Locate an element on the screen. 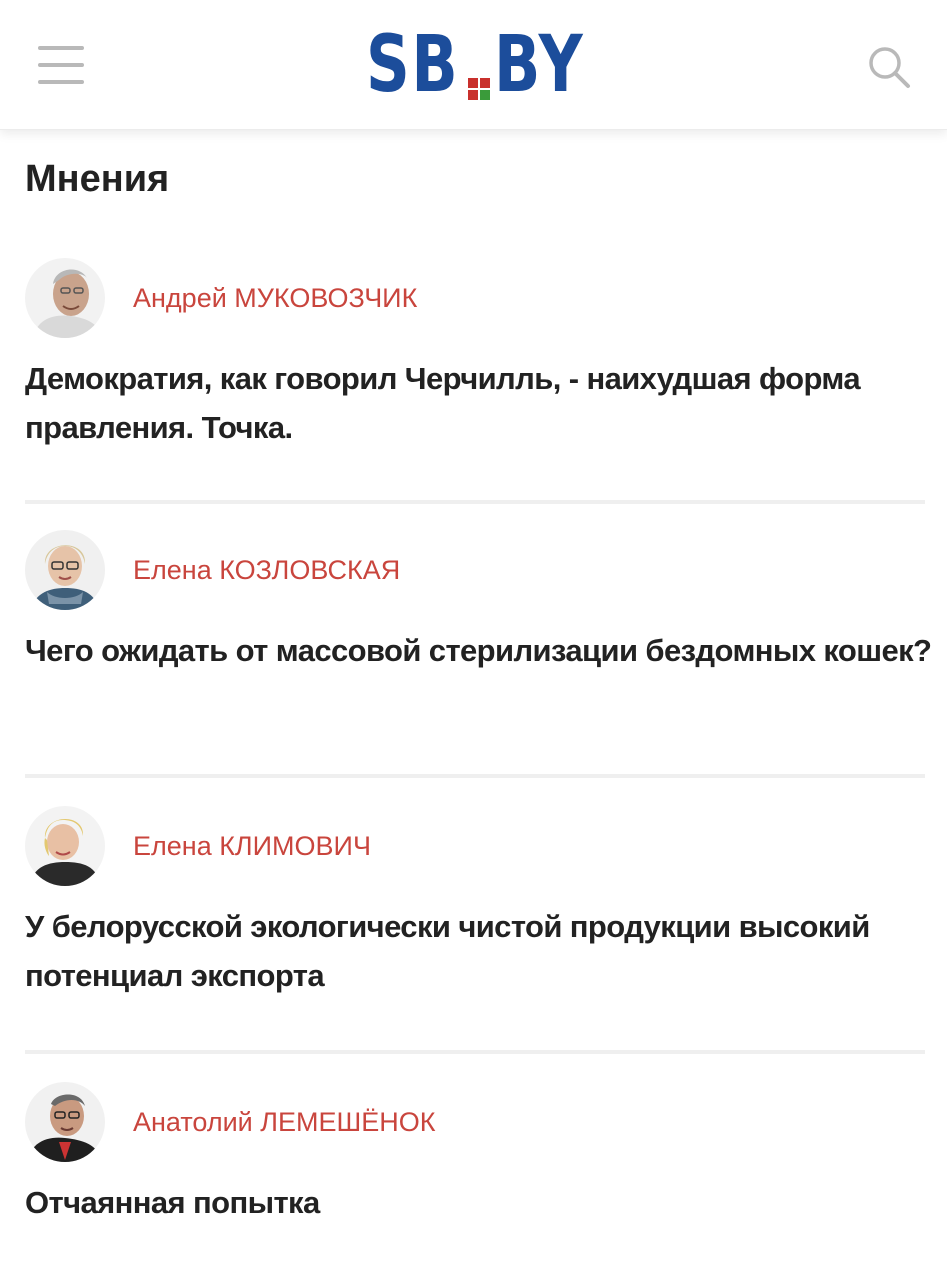 The height and width of the screenshot is (1280, 947). section-title: Мнения is located at coordinates (97, 179).